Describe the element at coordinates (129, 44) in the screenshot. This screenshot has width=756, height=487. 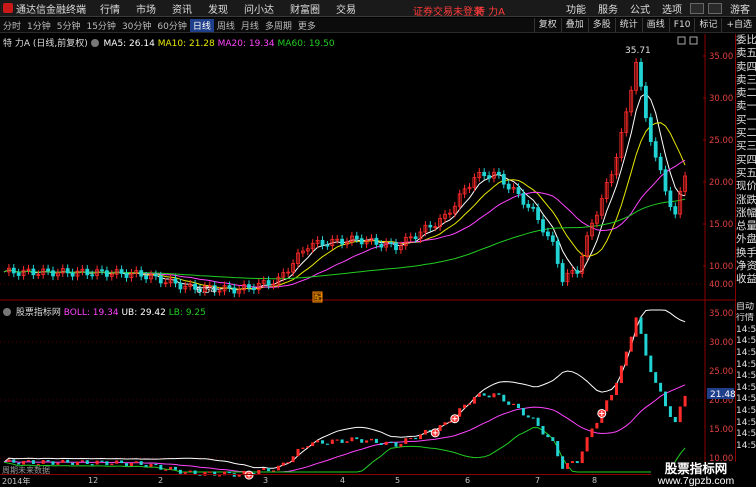
I see `ma5-value: MA5: 26.14` at that location.